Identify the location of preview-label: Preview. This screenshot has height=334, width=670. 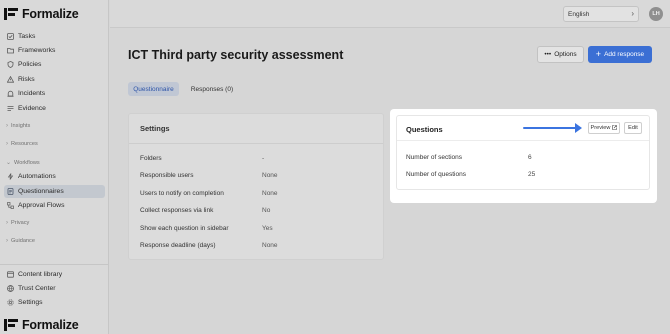
(600, 128).